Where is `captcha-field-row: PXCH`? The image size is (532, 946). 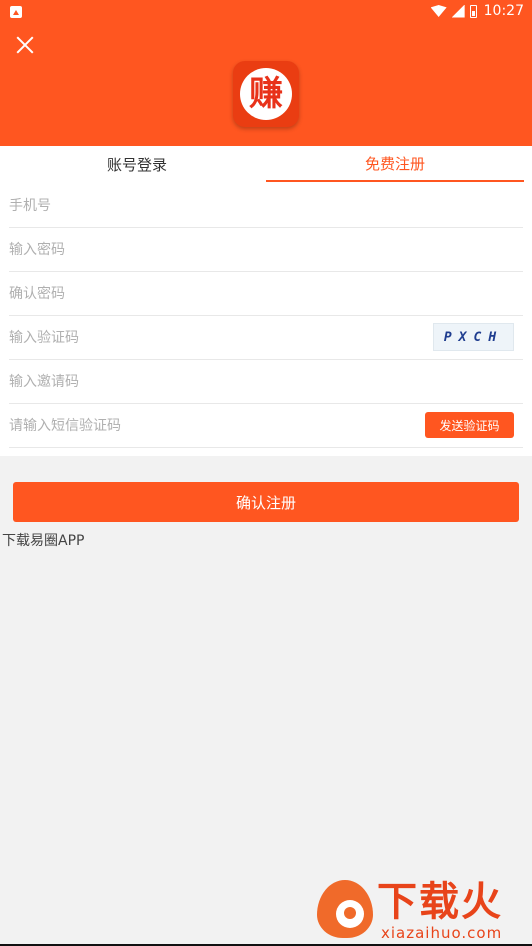
captcha-field-row: PXCH is located at coordinates (266, 338).